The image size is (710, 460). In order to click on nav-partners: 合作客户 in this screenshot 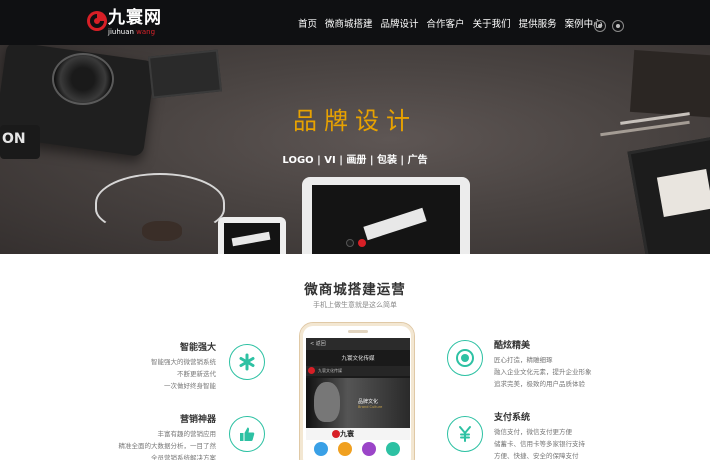, I will do `click(446, 23)`.